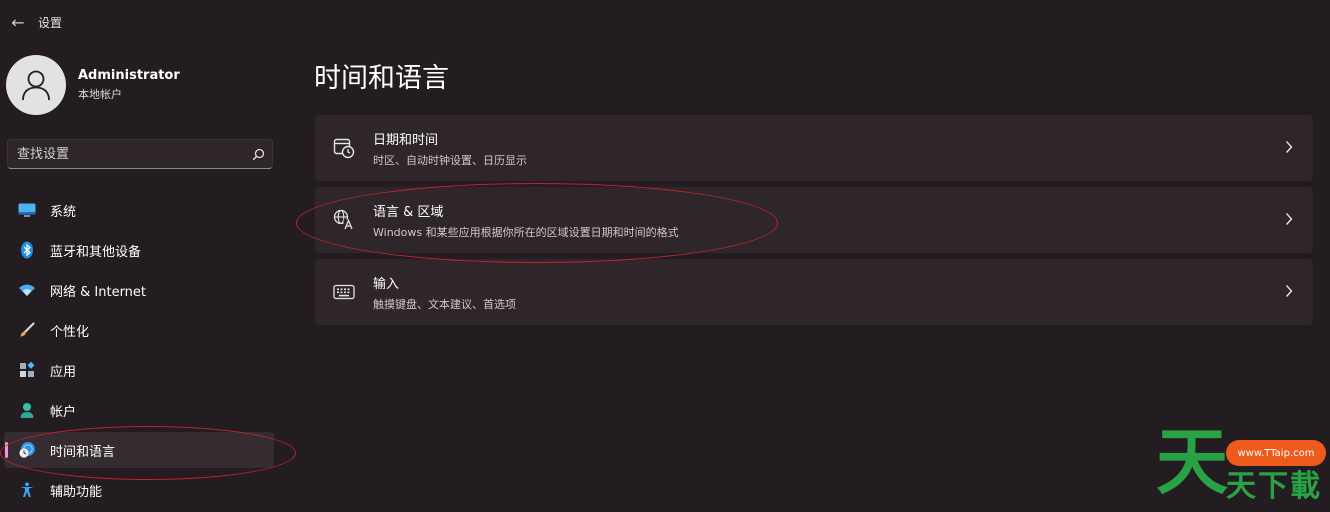 This screenshot has height=512, width=1330. Describe the element at coordinates (27, 250) in the screenshot. I see `bluetooth-icon` at that location.